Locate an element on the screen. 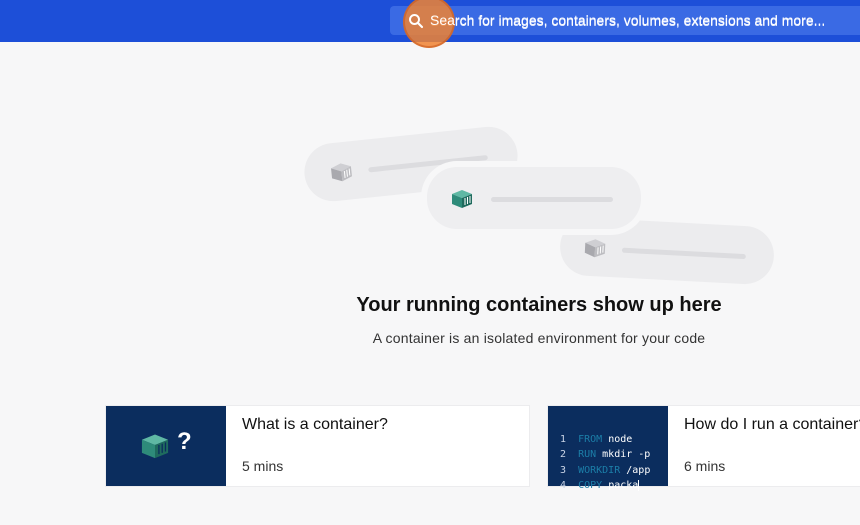 The height and width of the screenshot is (525, 860). empty-state-title: Your running containers show up here is located at coordinates (430, 305).